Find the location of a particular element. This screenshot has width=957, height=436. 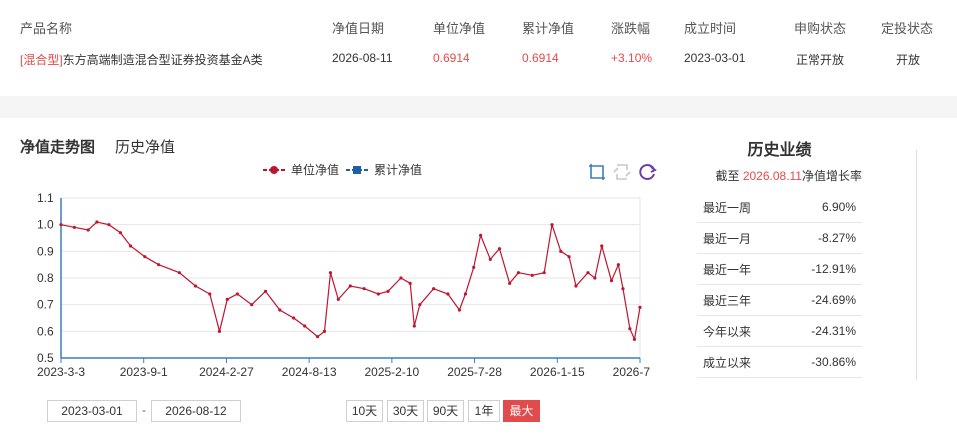

range-1y-button: 1年 is located at coordinates (484, 411).